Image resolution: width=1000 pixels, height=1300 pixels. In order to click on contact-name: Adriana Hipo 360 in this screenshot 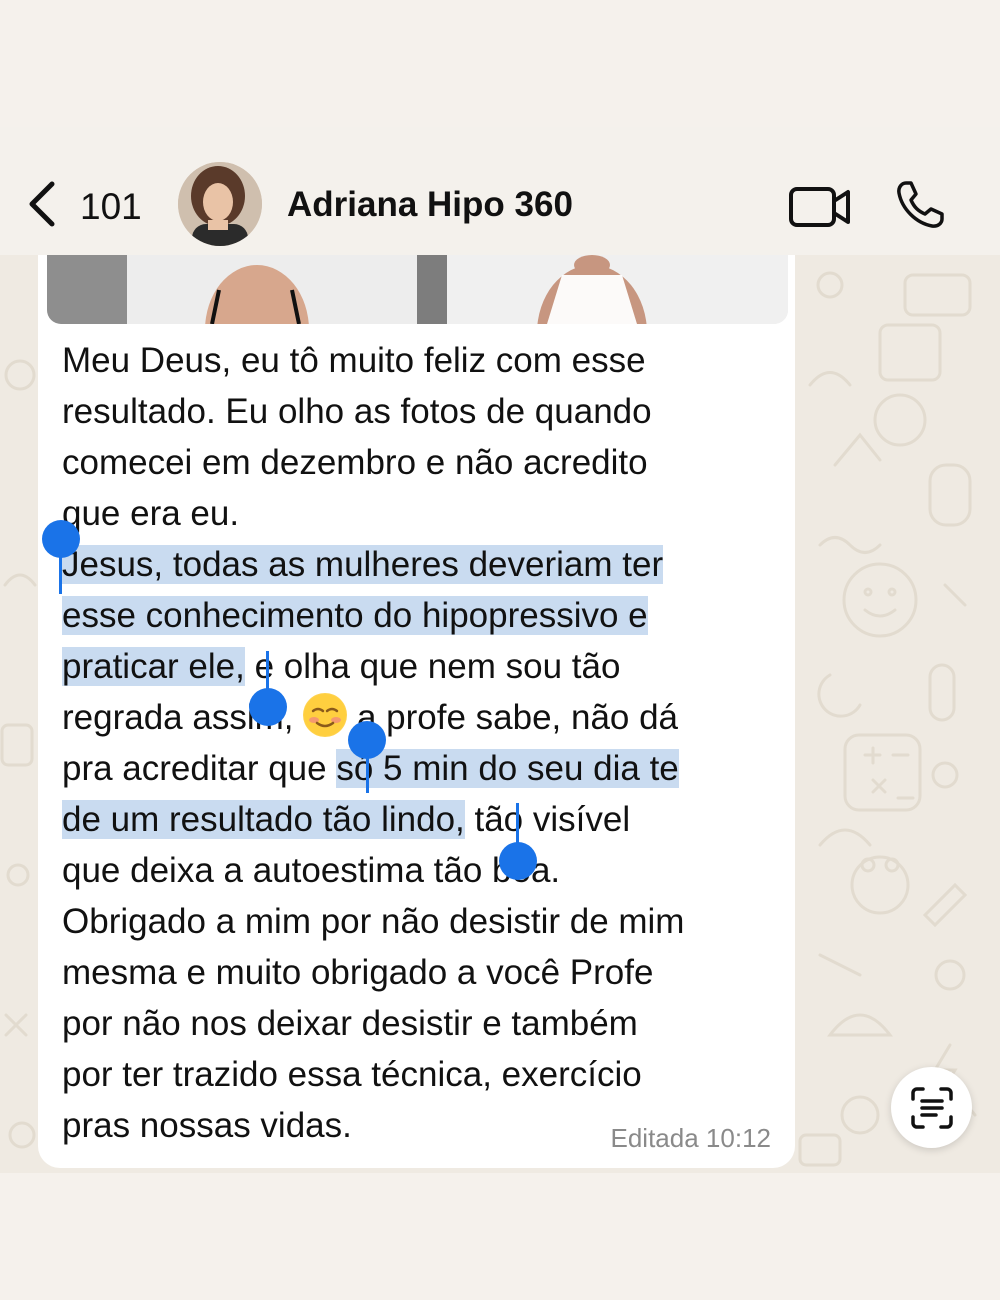, I will do `click(430, 205)`.